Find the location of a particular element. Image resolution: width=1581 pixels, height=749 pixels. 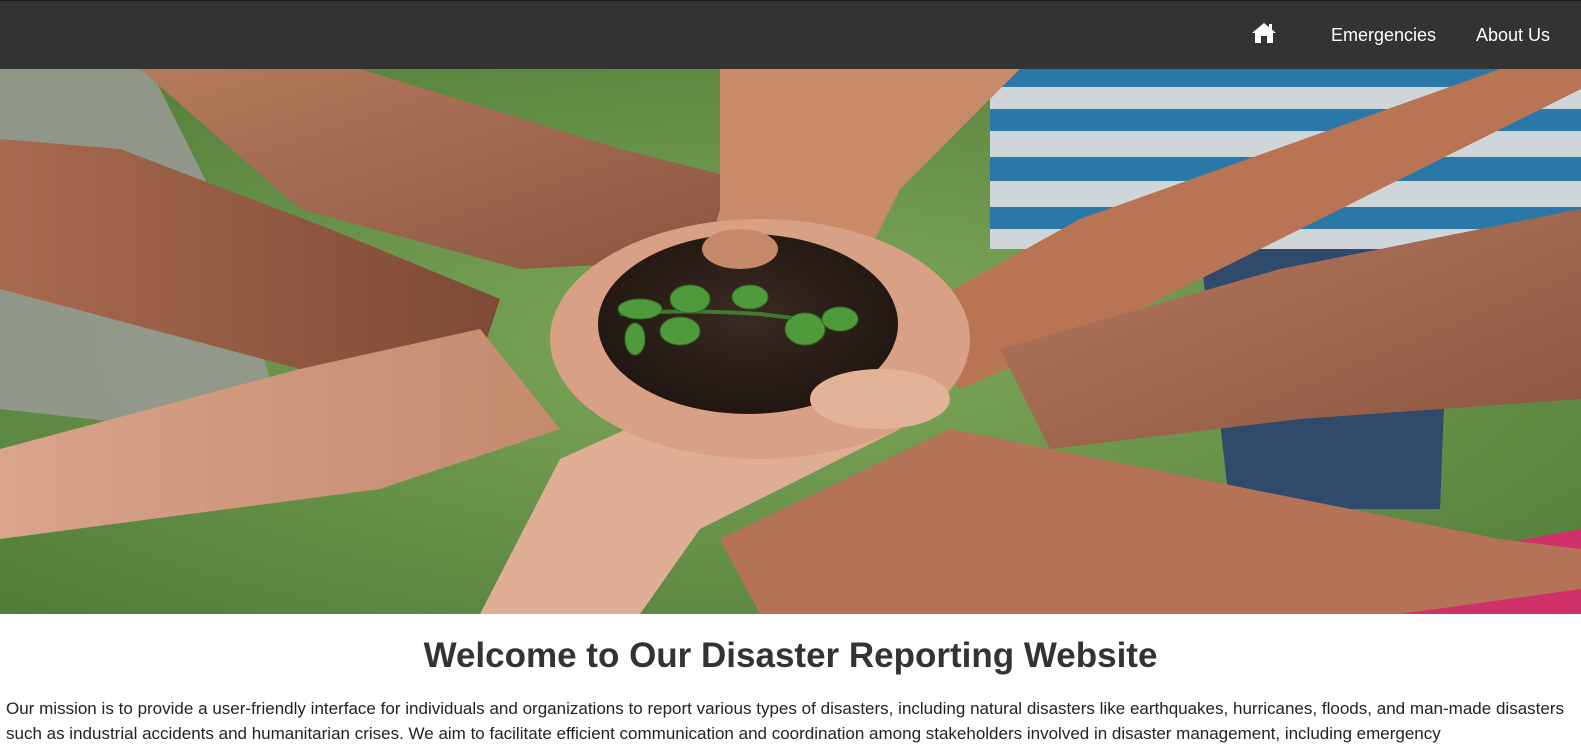

nav-emergencies-link: Emergencies is located at coordinates (1383, 35).